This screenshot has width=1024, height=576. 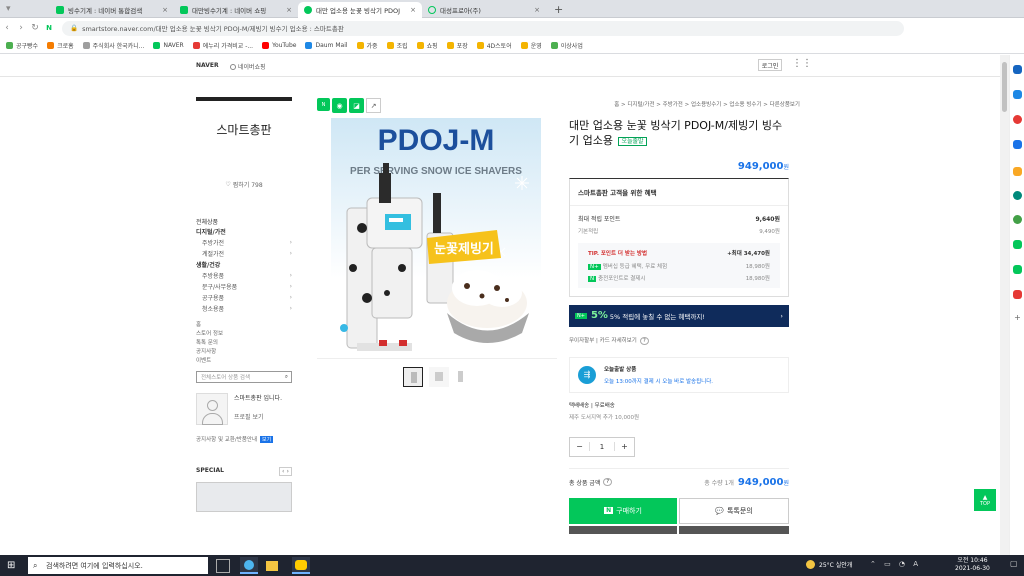 I want to click on scrollbar-thumb, so click(x=1004, y=87).